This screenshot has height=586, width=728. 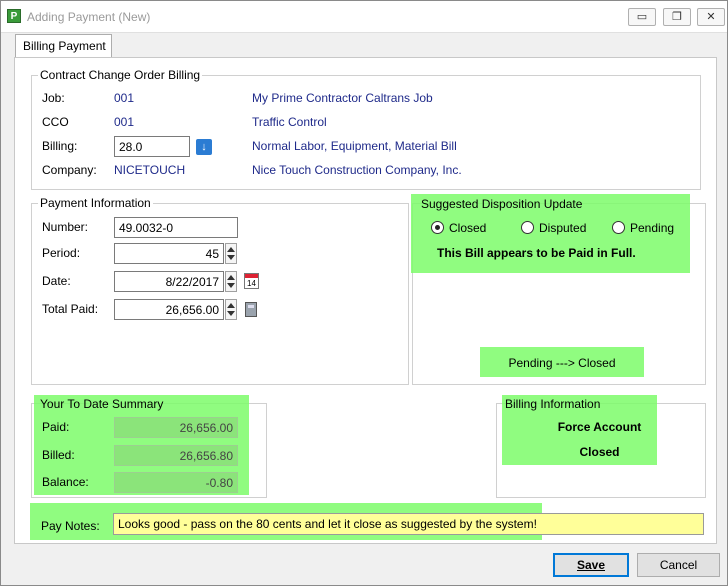 What do you see at coordinates (120, 75) in the screenshot?
I see `contract-group-title: Contract Change Order Billing` at bounding box center [120, 75].